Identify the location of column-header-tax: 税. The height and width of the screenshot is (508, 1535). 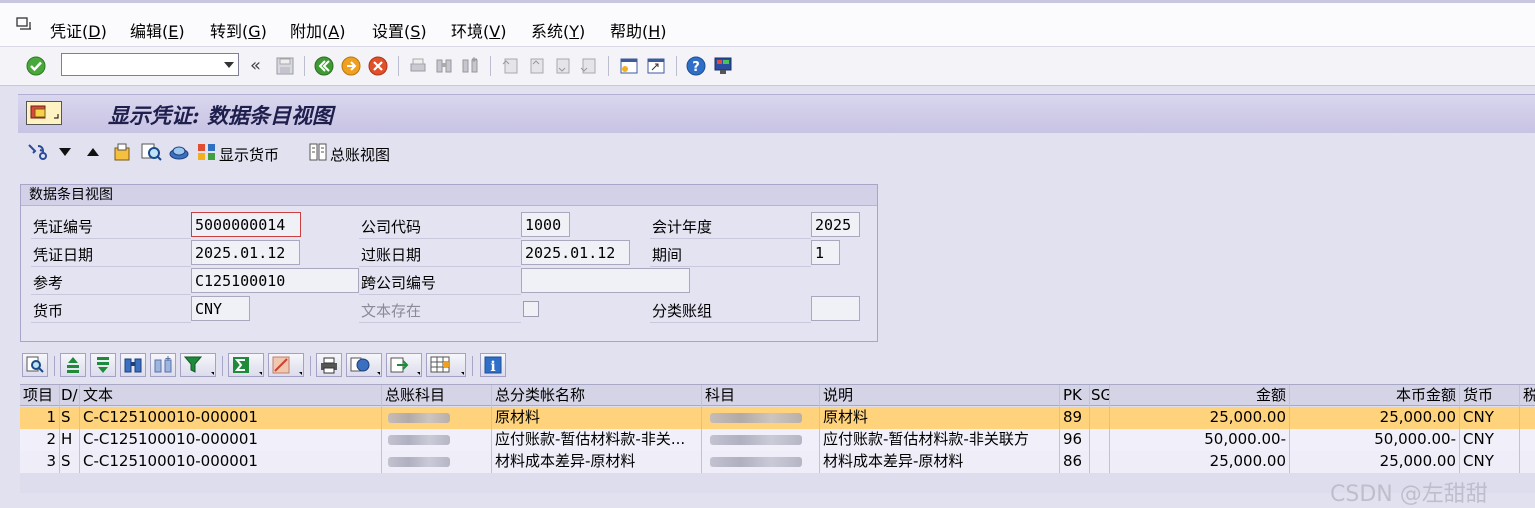
(1527, 396).